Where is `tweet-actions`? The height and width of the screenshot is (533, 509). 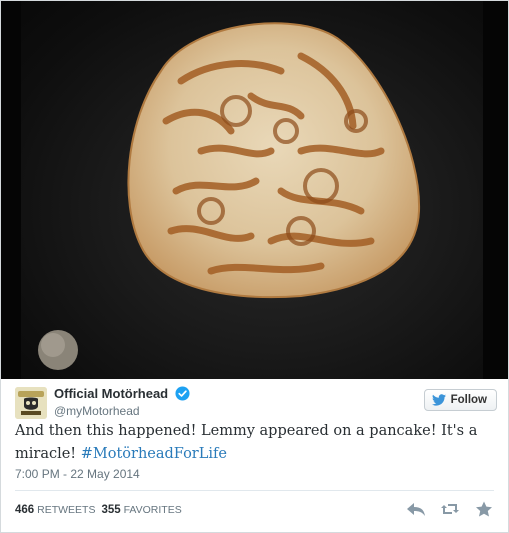 tweet-actions is located at coordinates (450, 509).